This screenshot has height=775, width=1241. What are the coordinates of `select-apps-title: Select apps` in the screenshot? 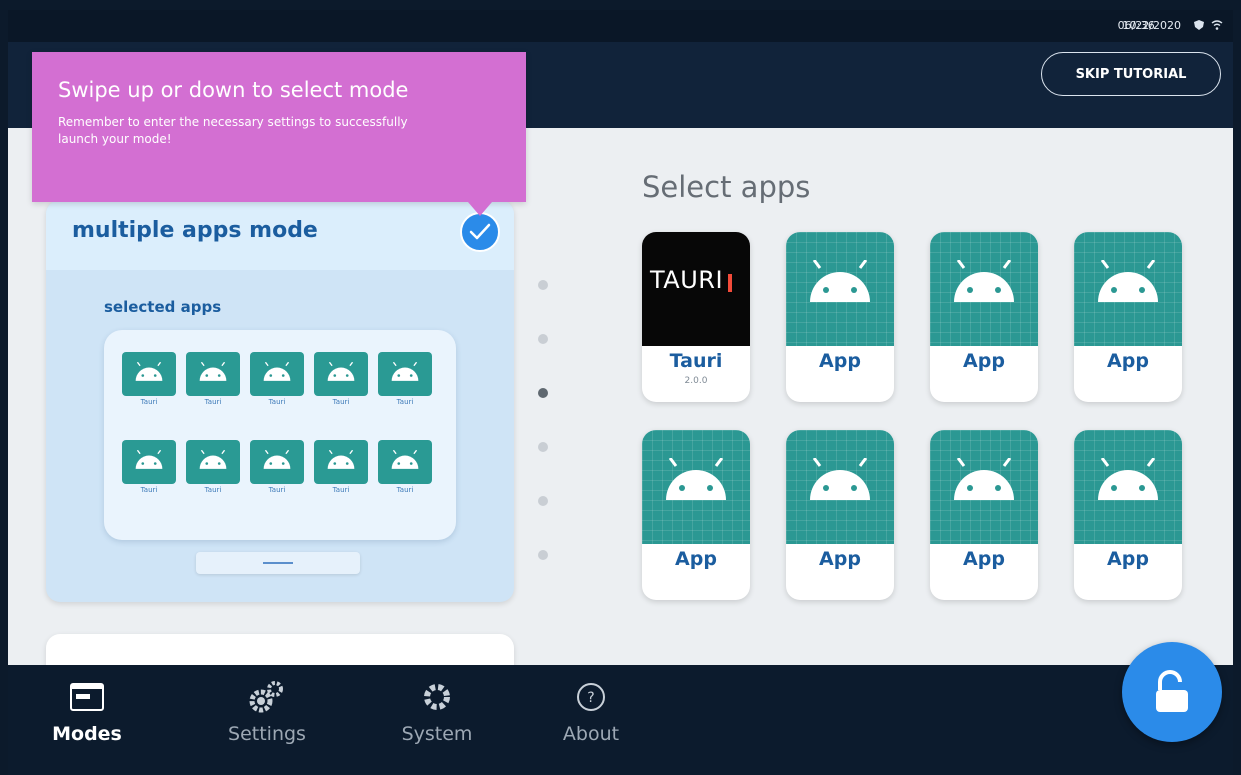 It's located at (726, 187).